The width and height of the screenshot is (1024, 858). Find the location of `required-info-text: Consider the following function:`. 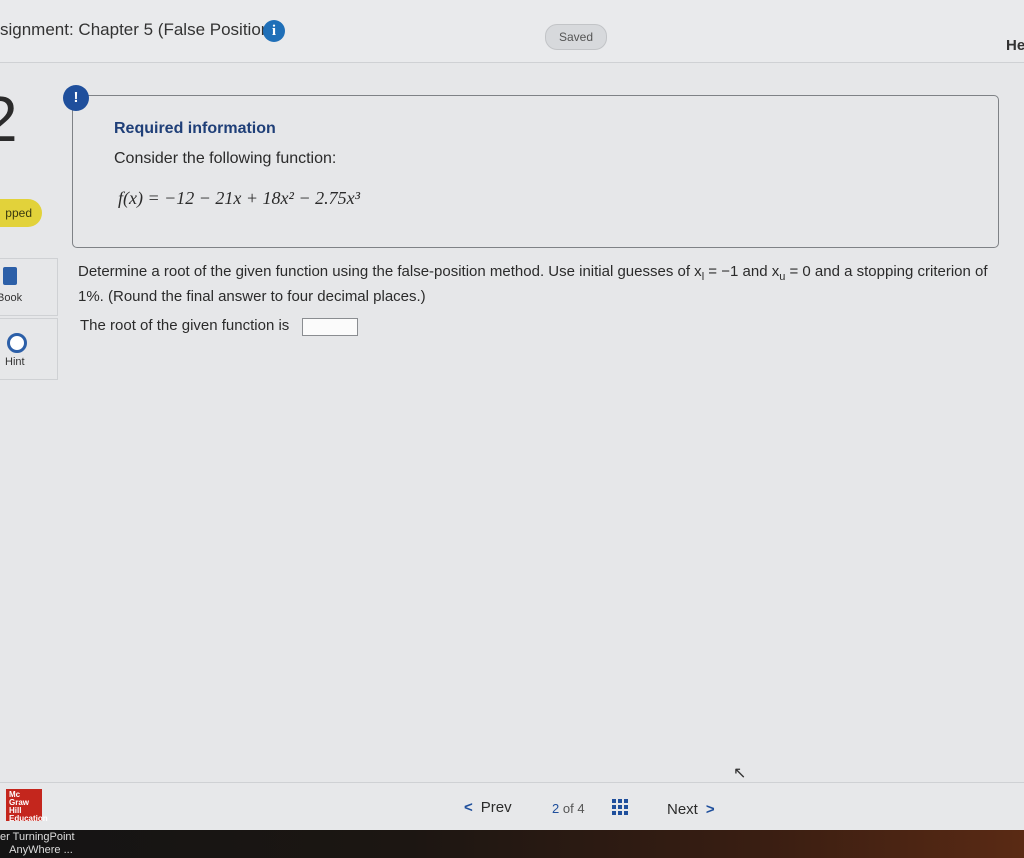

required-info-text: Consider the following function: is located at coordinates (225, 158).